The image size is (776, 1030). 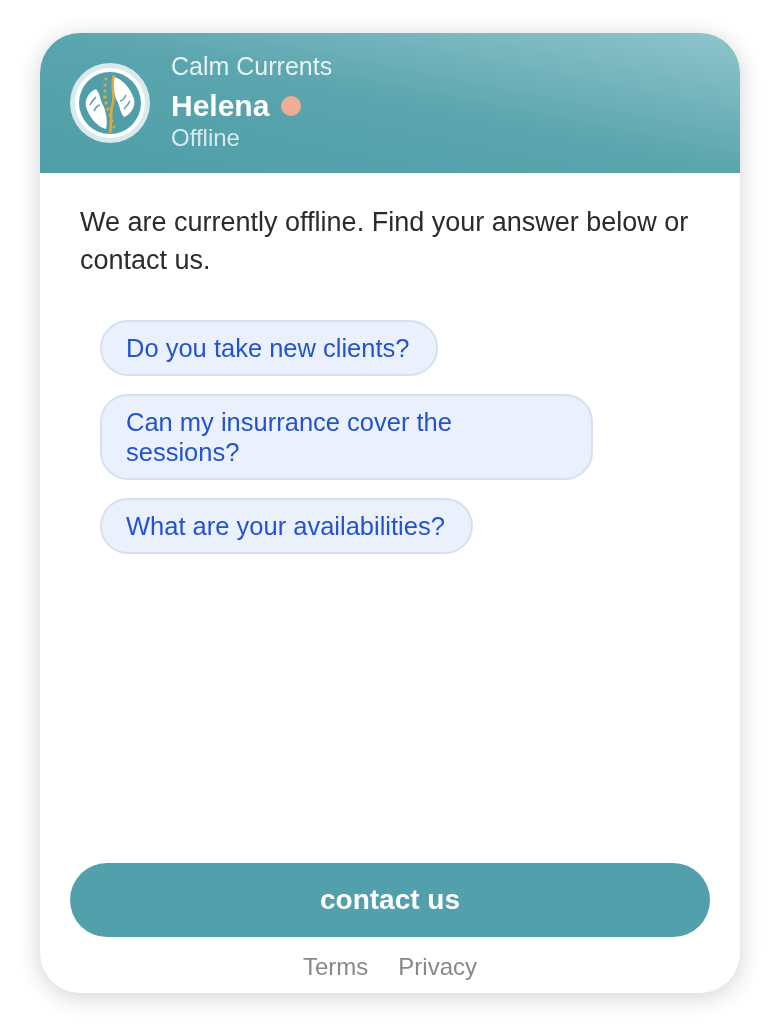 I want to click on quick-reply-button: Do you take new clients?, so click(x=269, y=348).